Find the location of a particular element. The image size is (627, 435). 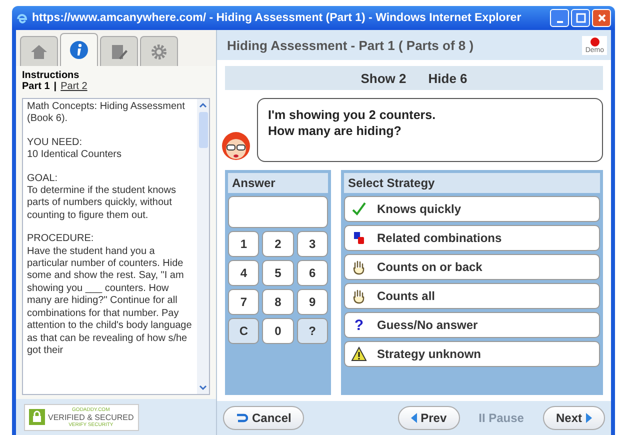

part-link: Part 1 is located at coordinates (36, 86).